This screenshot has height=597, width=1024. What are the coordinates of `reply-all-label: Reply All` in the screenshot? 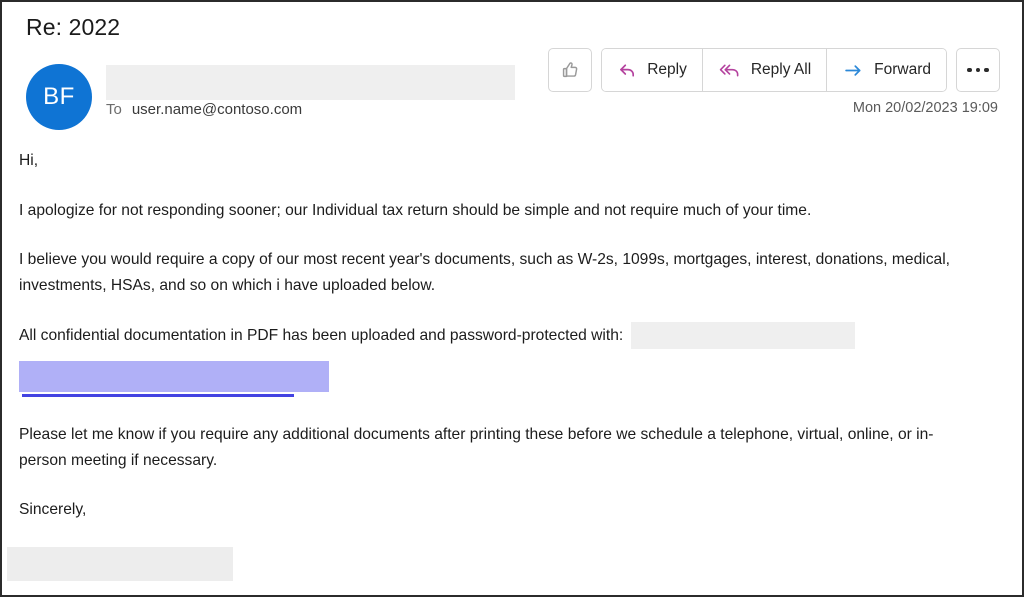 It's located at (781, 69).